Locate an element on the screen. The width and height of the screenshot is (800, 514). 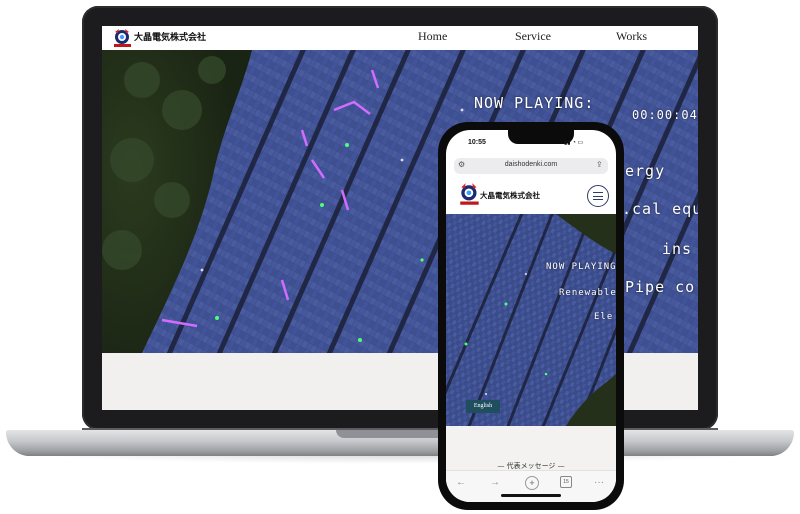
phone-hero-video: NOW PLAYING Renewable Ele is located at coordinates (531, 320).